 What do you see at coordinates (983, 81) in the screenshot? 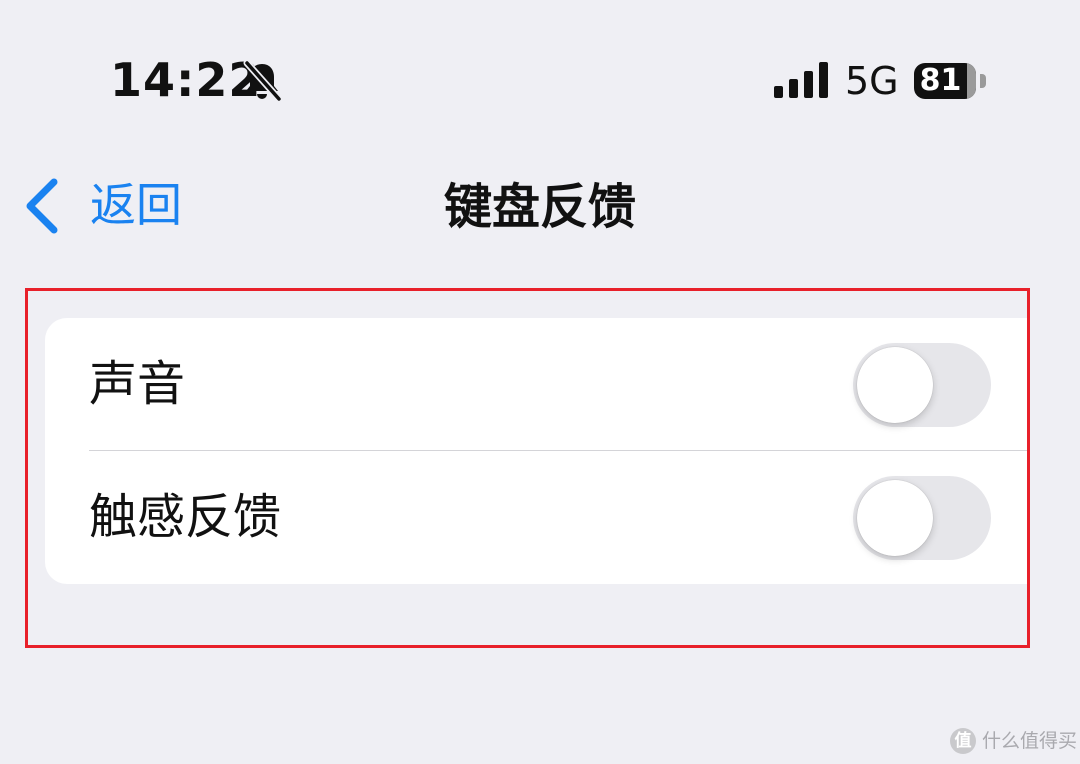
I see `battery-nub` at bounding box center [983, 81].